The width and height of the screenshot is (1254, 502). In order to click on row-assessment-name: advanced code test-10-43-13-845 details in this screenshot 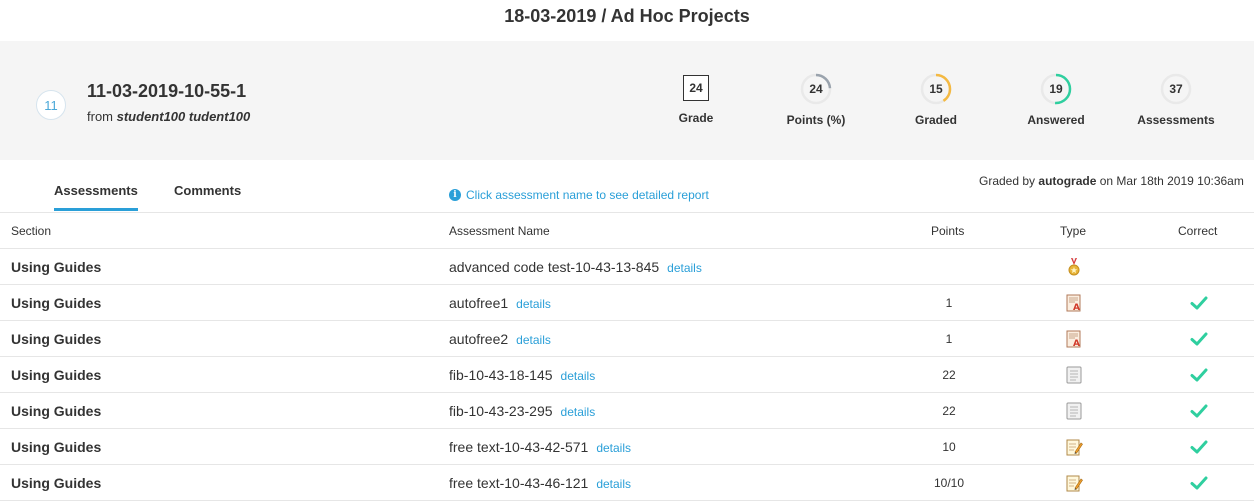, I will do `click(575, 267)`.